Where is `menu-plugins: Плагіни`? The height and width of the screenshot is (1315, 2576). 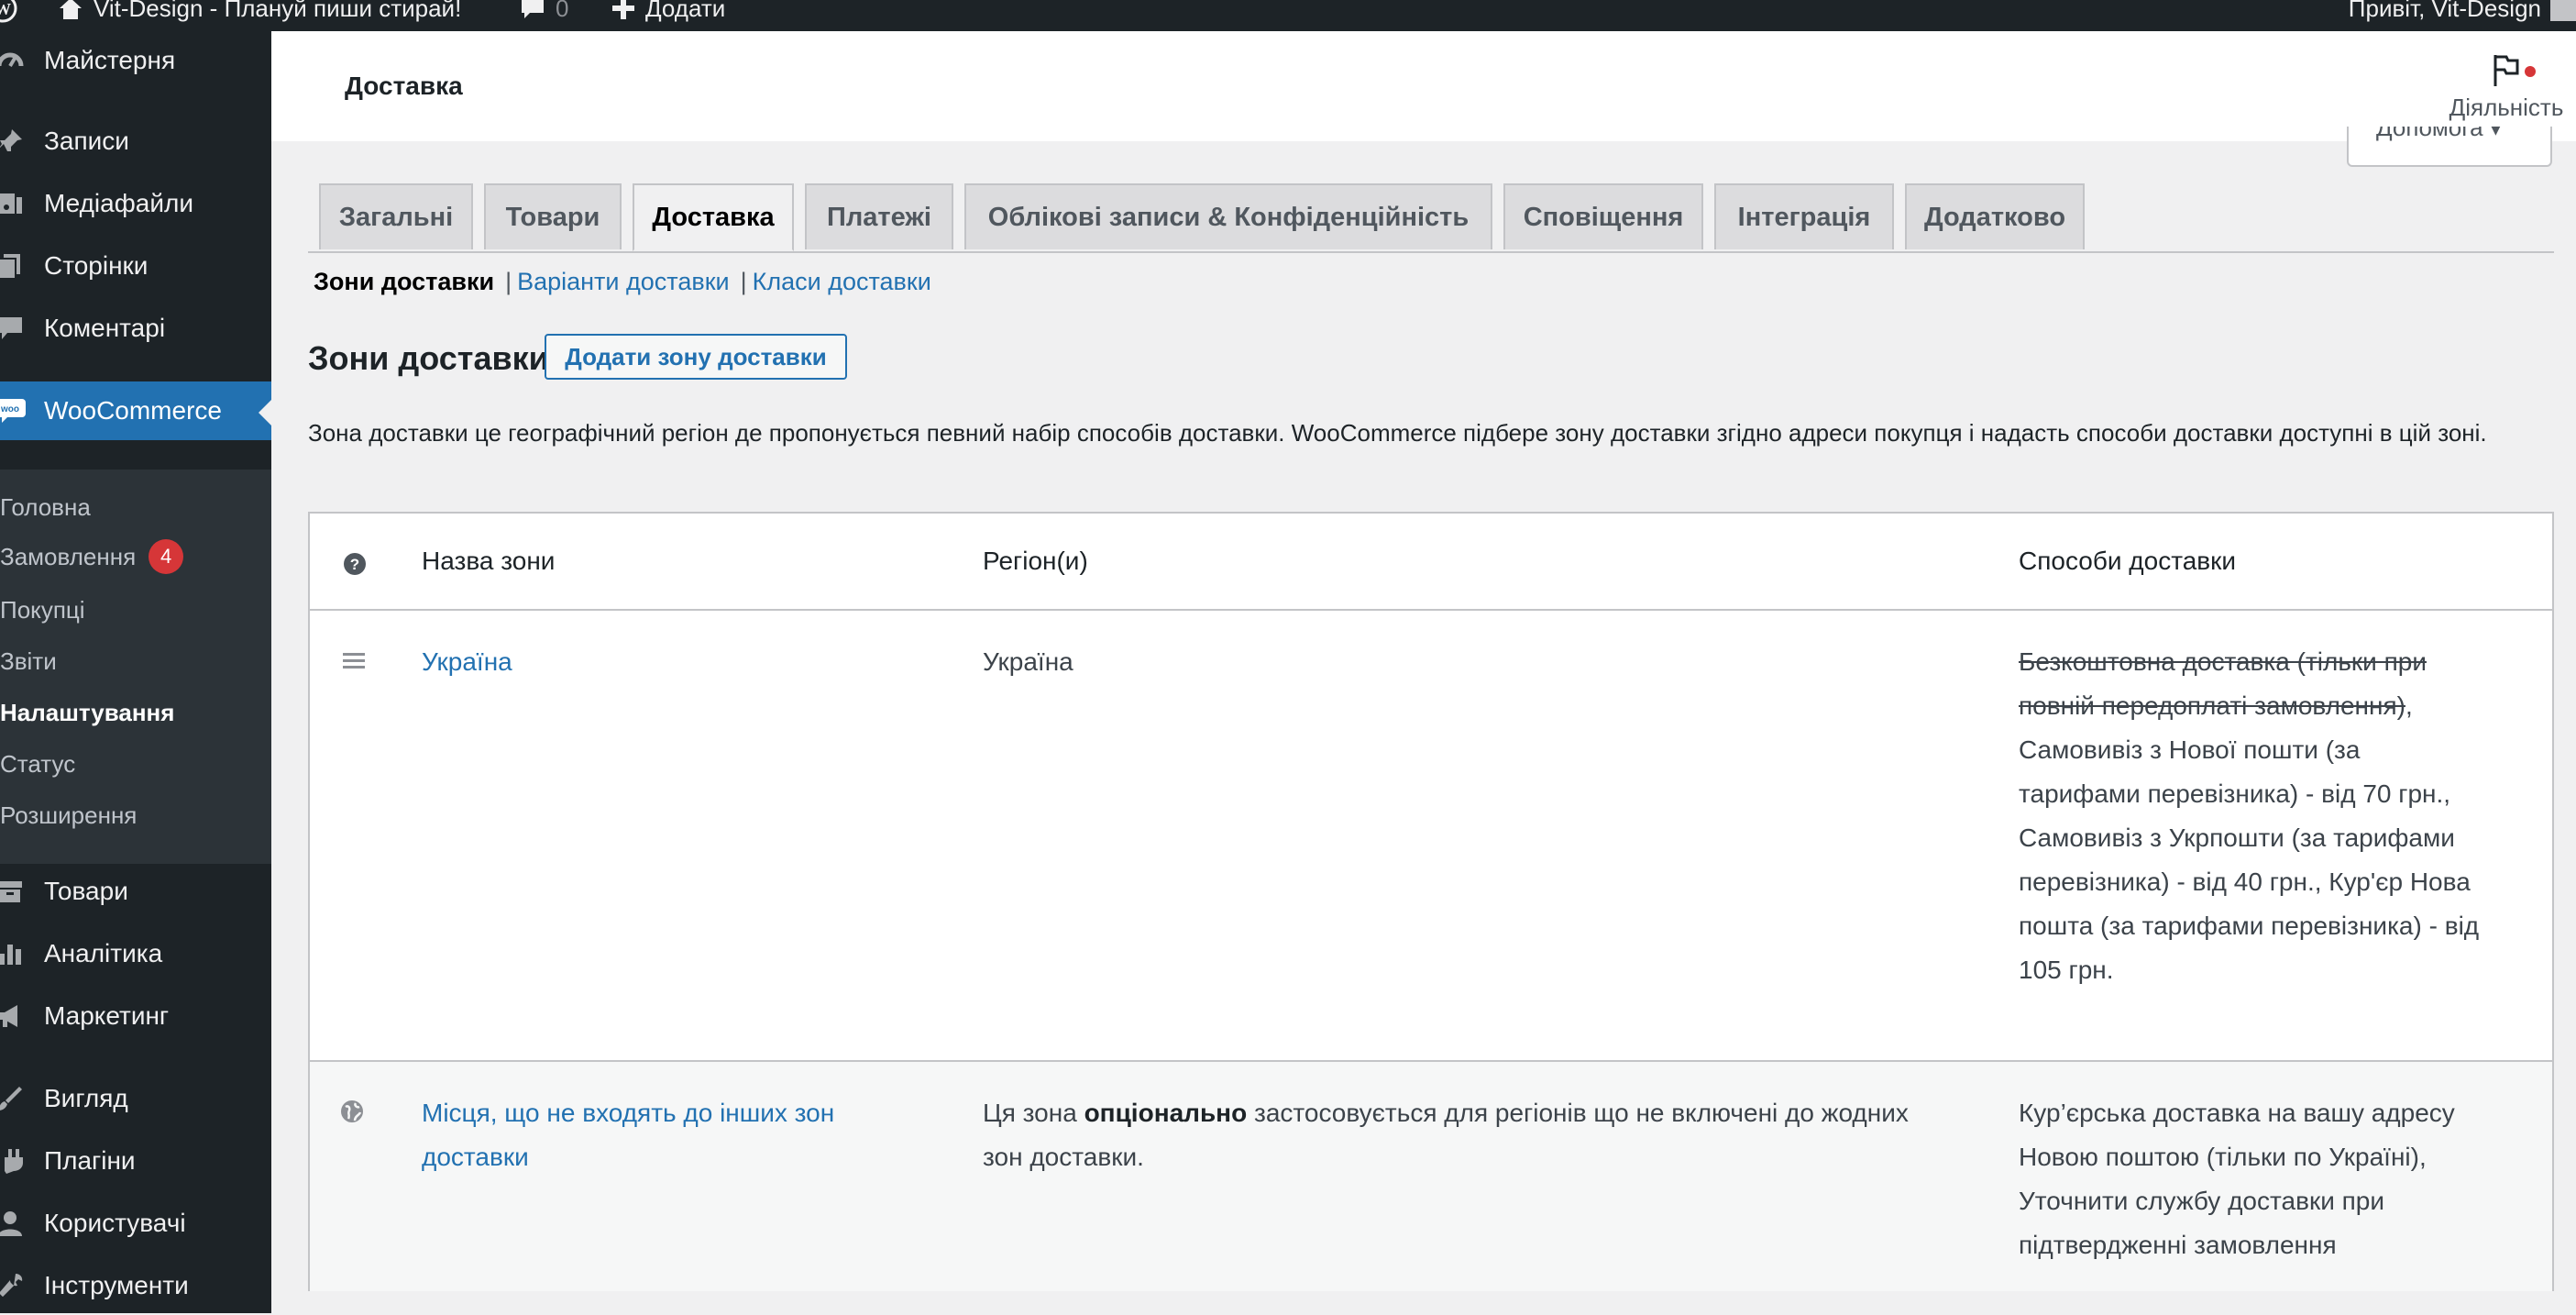 menu-plugins: Плагіни is located at coordinates (136, 1161).